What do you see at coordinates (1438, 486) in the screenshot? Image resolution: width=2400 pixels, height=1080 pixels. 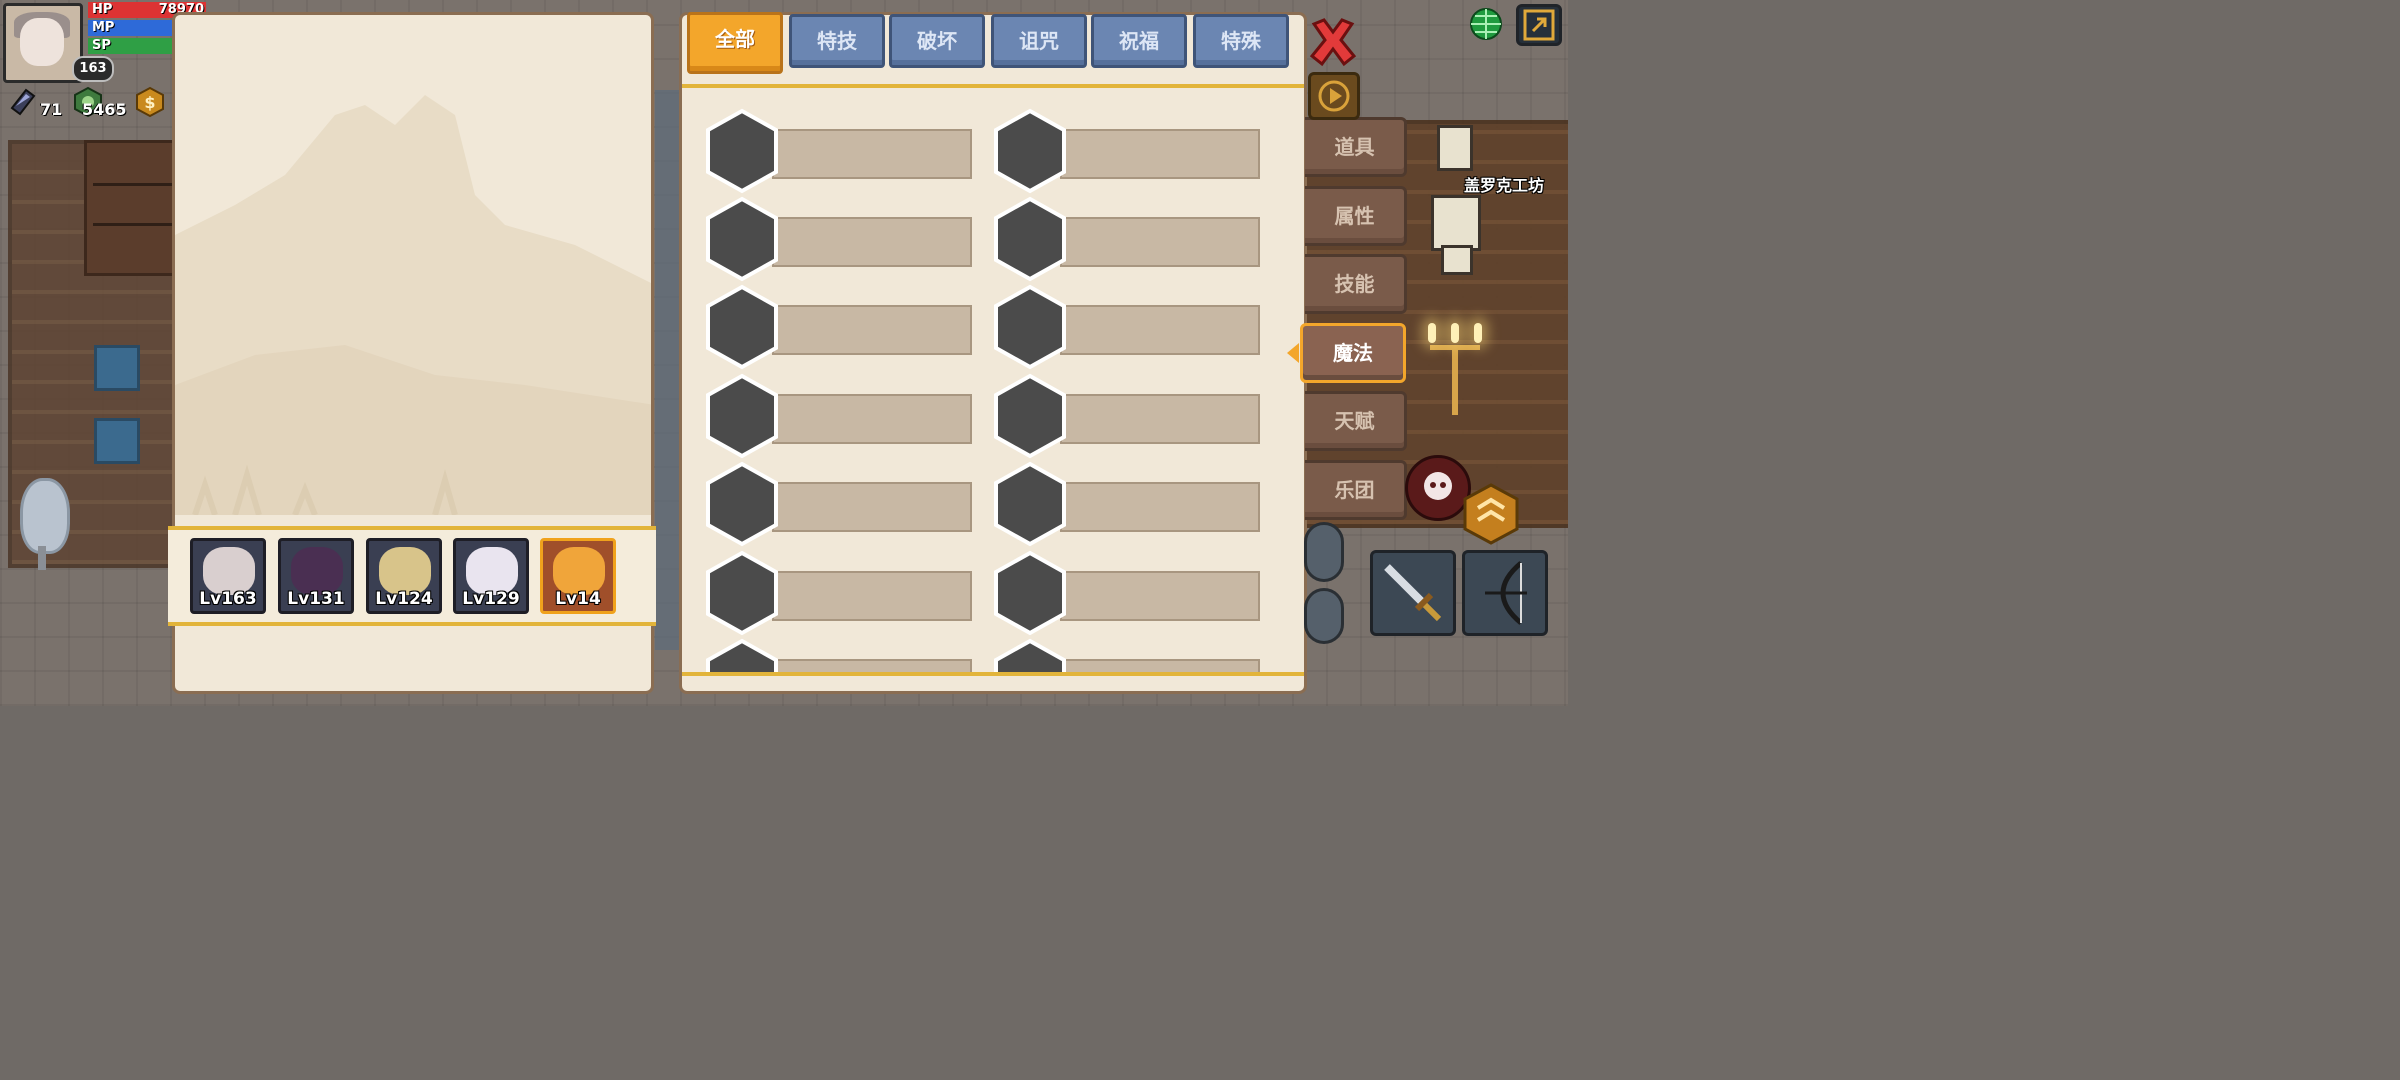 I see `skull-icon` at bounding box center [1438, 486].